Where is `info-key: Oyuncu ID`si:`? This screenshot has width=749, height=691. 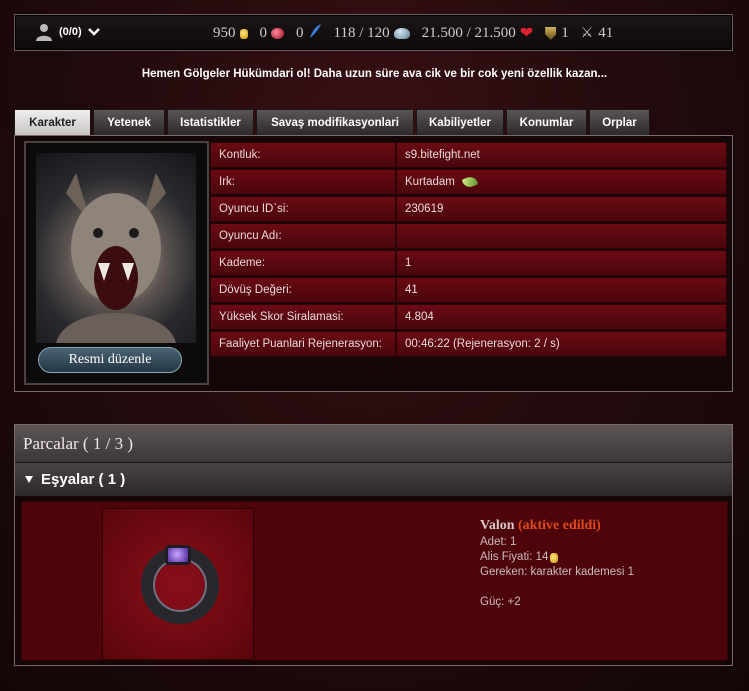 info-key: Oyuncu ID`si: is located at coordinates (303, 209).